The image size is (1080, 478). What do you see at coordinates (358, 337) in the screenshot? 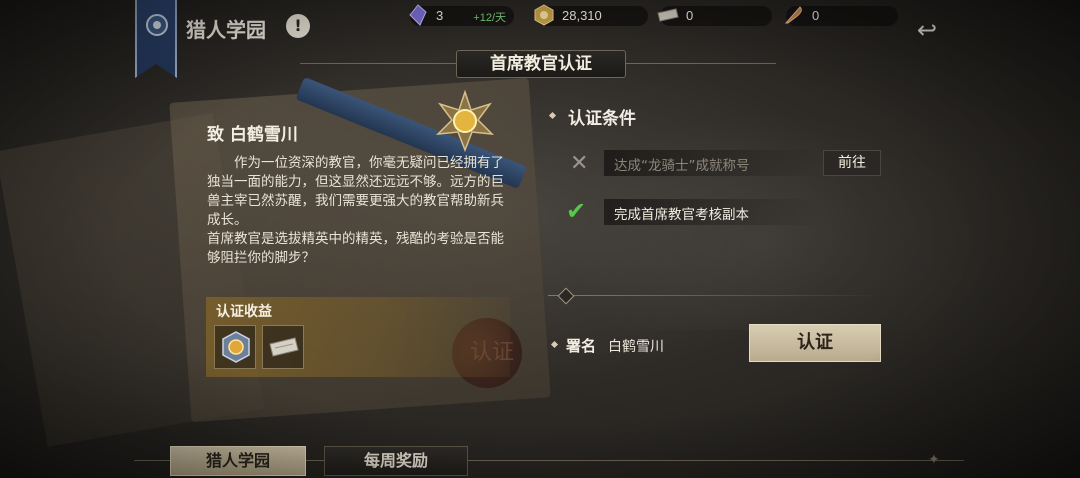
I see `benefits-panel: 认证收益` at bounding box center [358, 337].